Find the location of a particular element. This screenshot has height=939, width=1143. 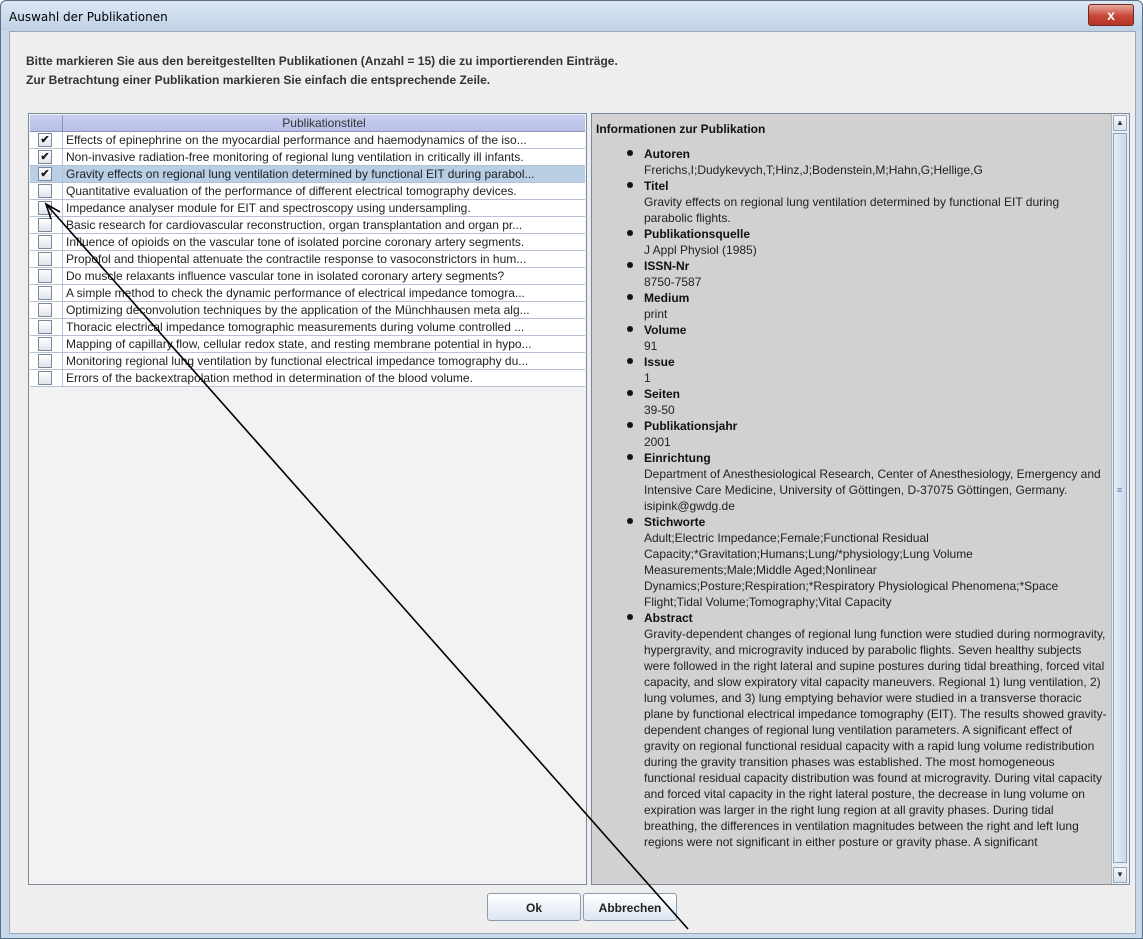

ok-button: Ok is located at coordinates (534, 907).